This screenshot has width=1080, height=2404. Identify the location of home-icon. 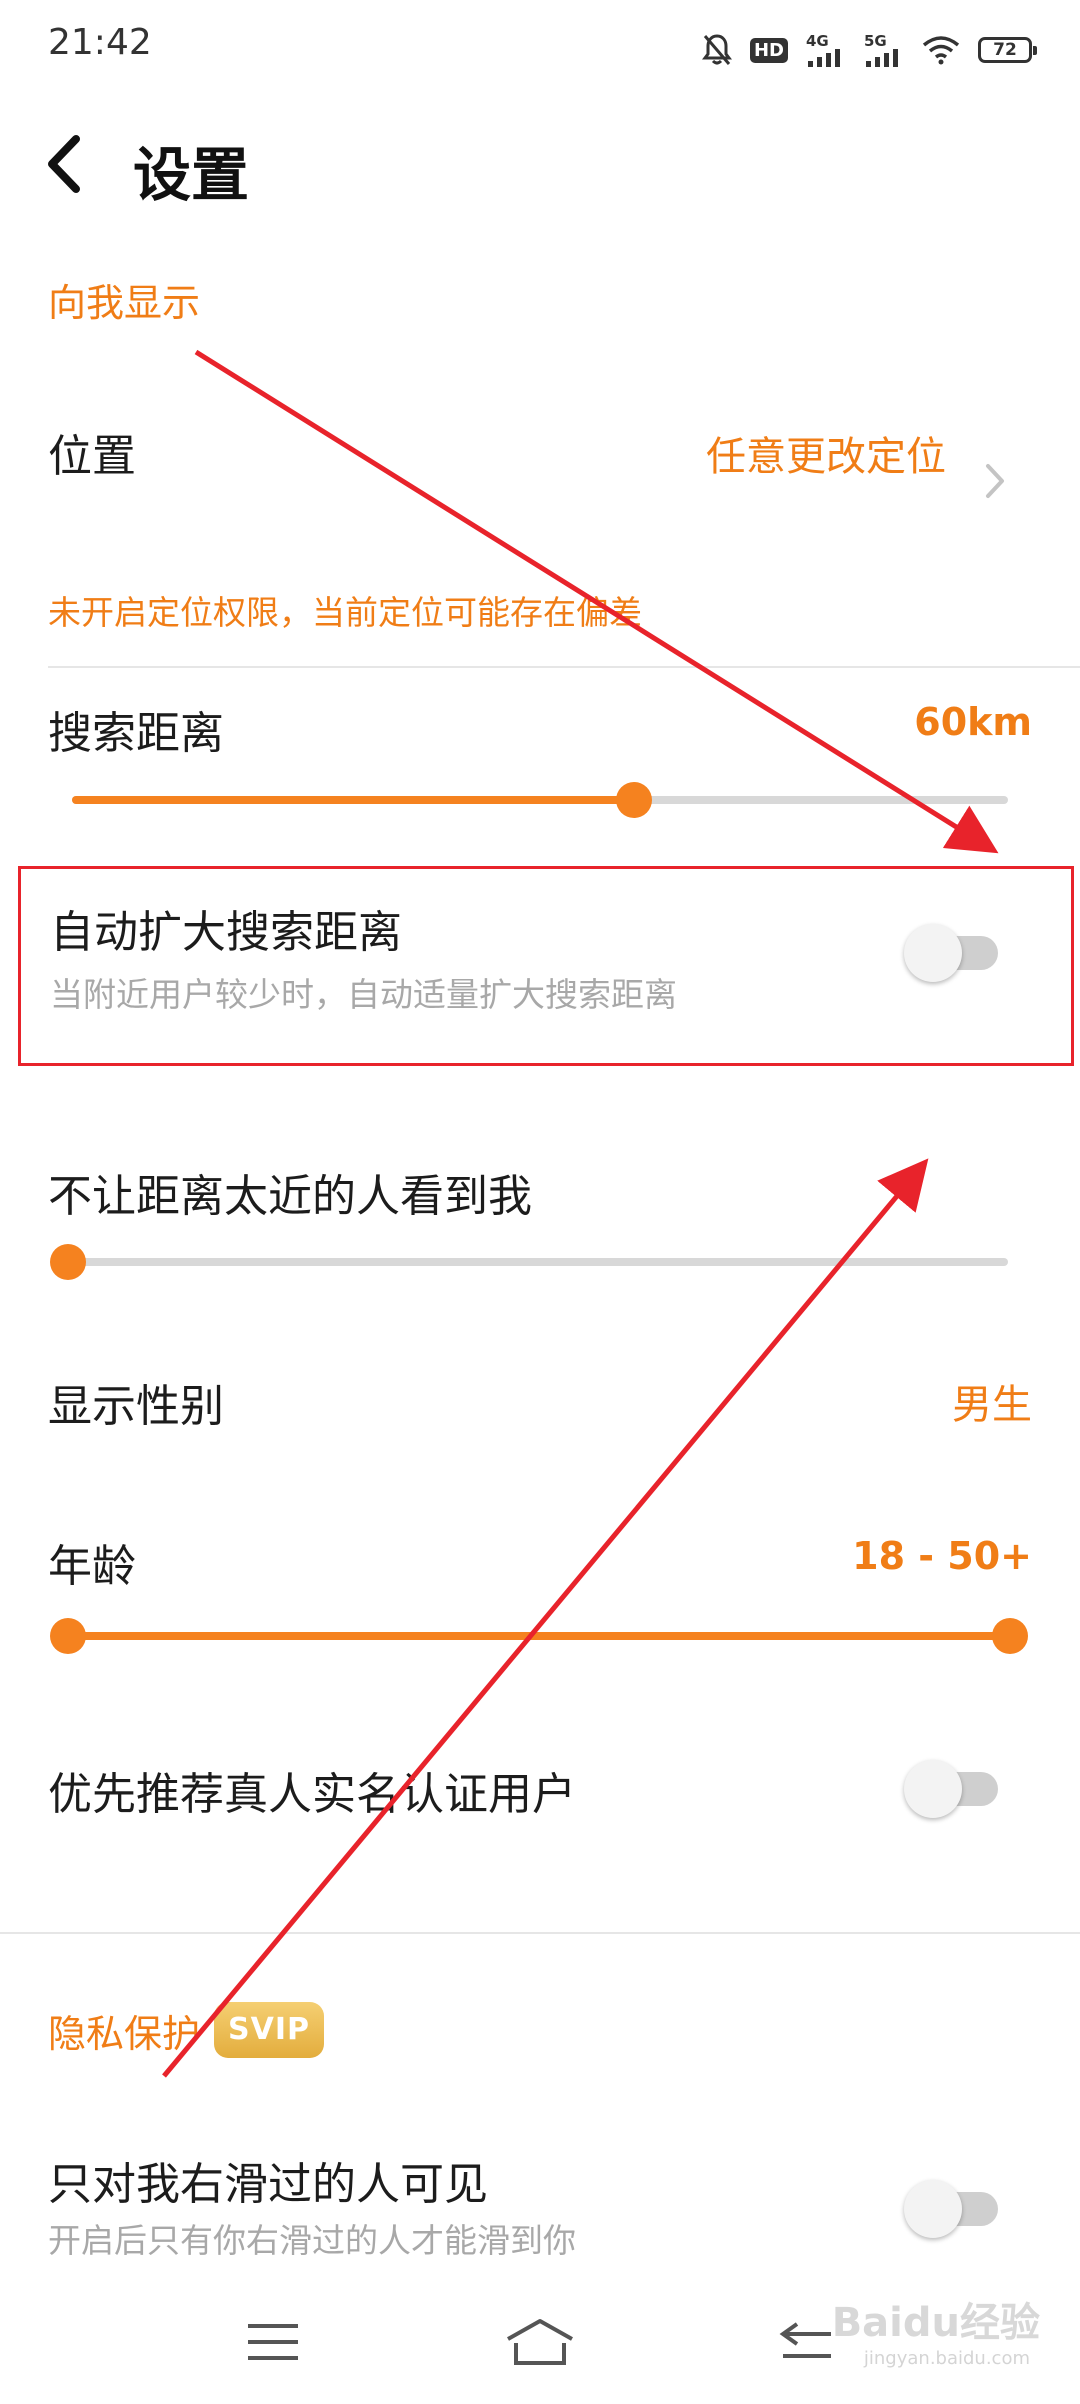
(540, 2342).